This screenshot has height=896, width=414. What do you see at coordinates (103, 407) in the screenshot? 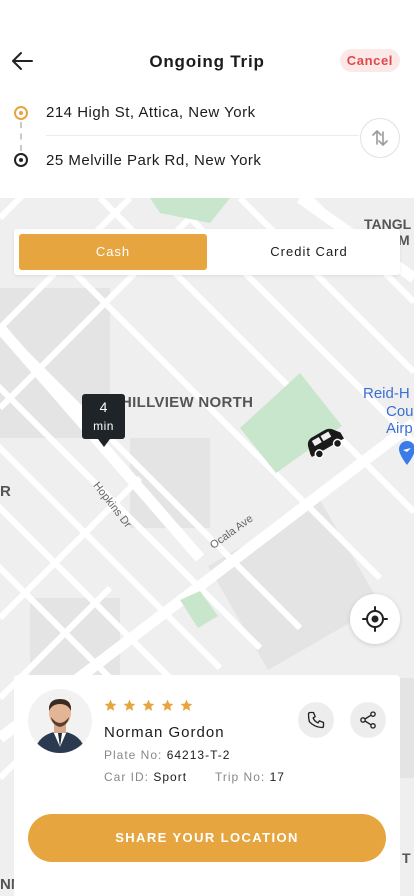
I see `eta-value: 4` at bounding box center [103, 407].